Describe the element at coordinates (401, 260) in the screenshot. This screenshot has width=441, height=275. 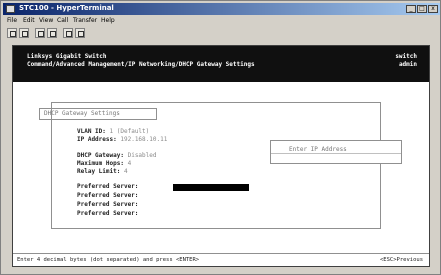
I see `esc-previous-hint: <ESC>Previous` at that location.